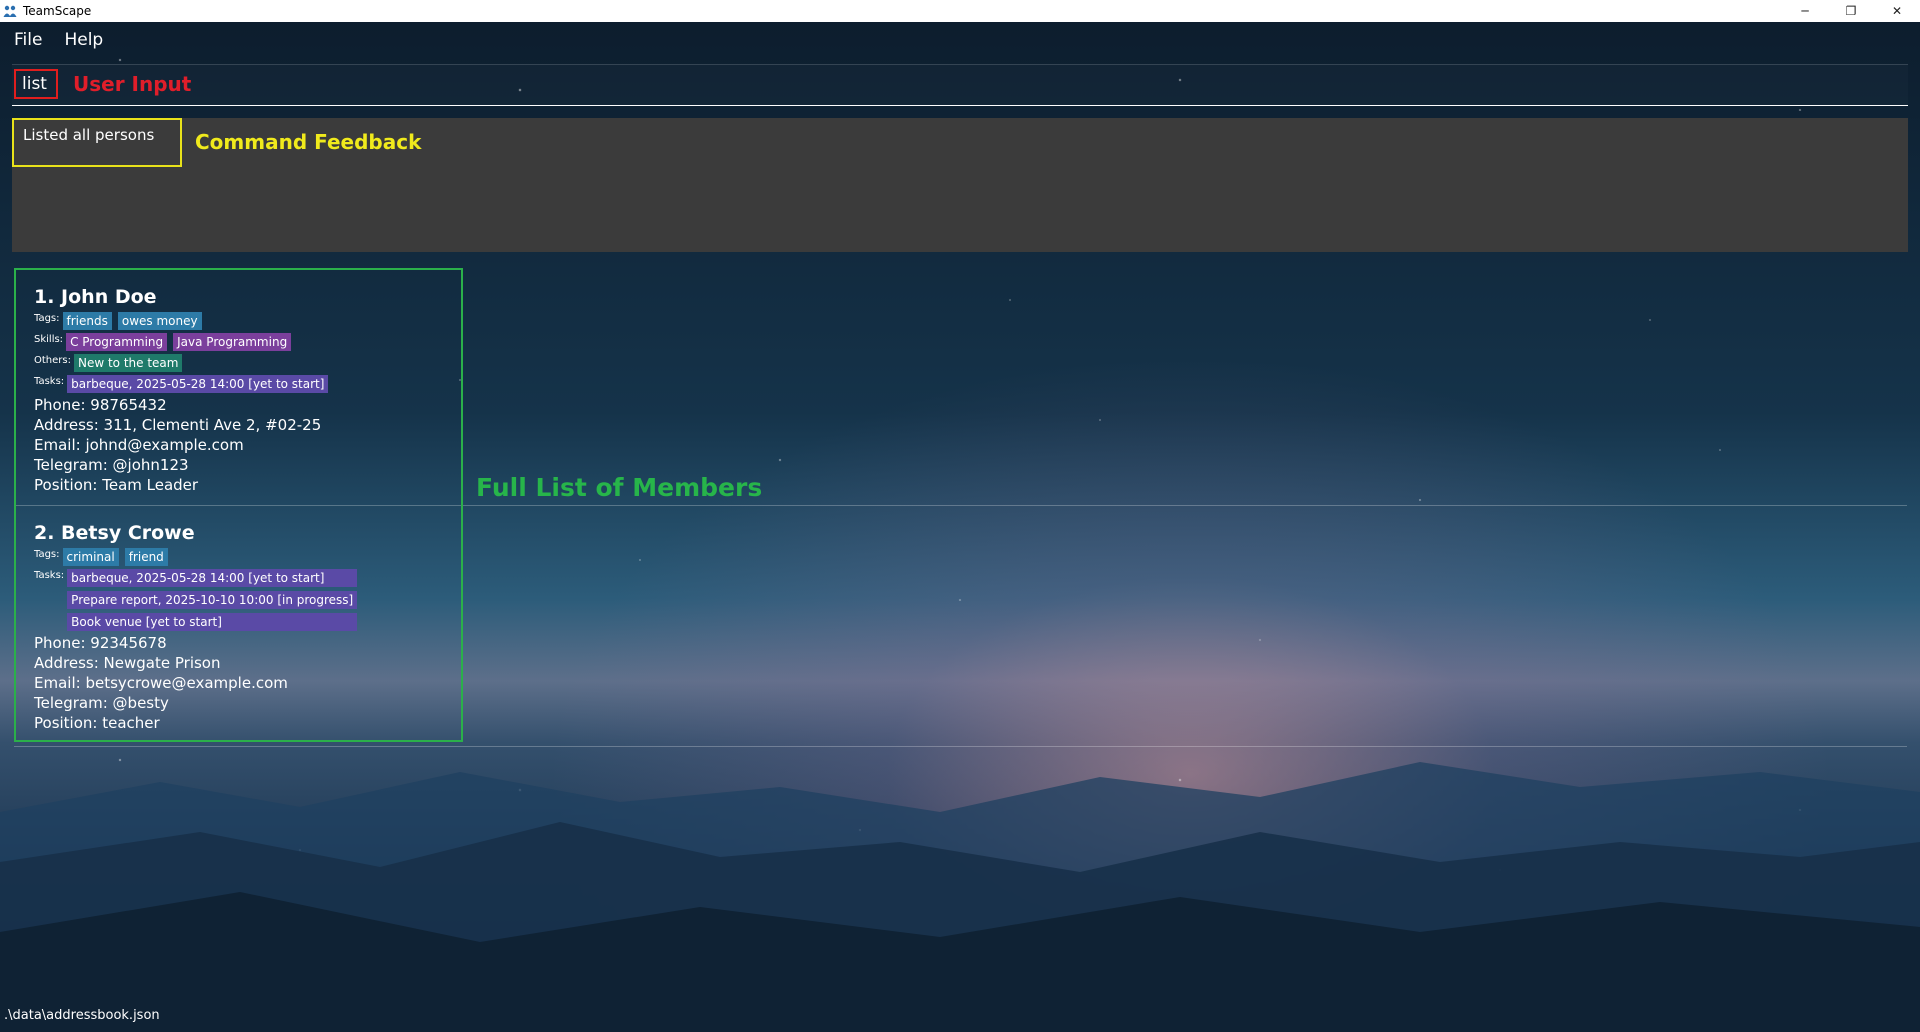  Describe the element at coordinates (132, 84) in the screenshot. I see `user-input-annotation: User Input` at that location.